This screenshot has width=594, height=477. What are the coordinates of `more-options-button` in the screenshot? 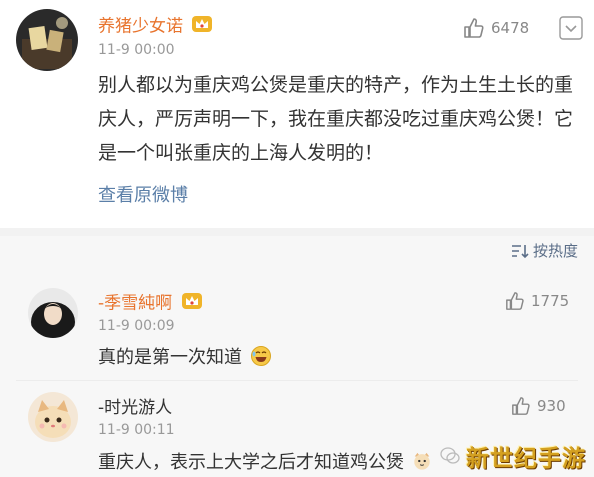 It's located at (571, 30).